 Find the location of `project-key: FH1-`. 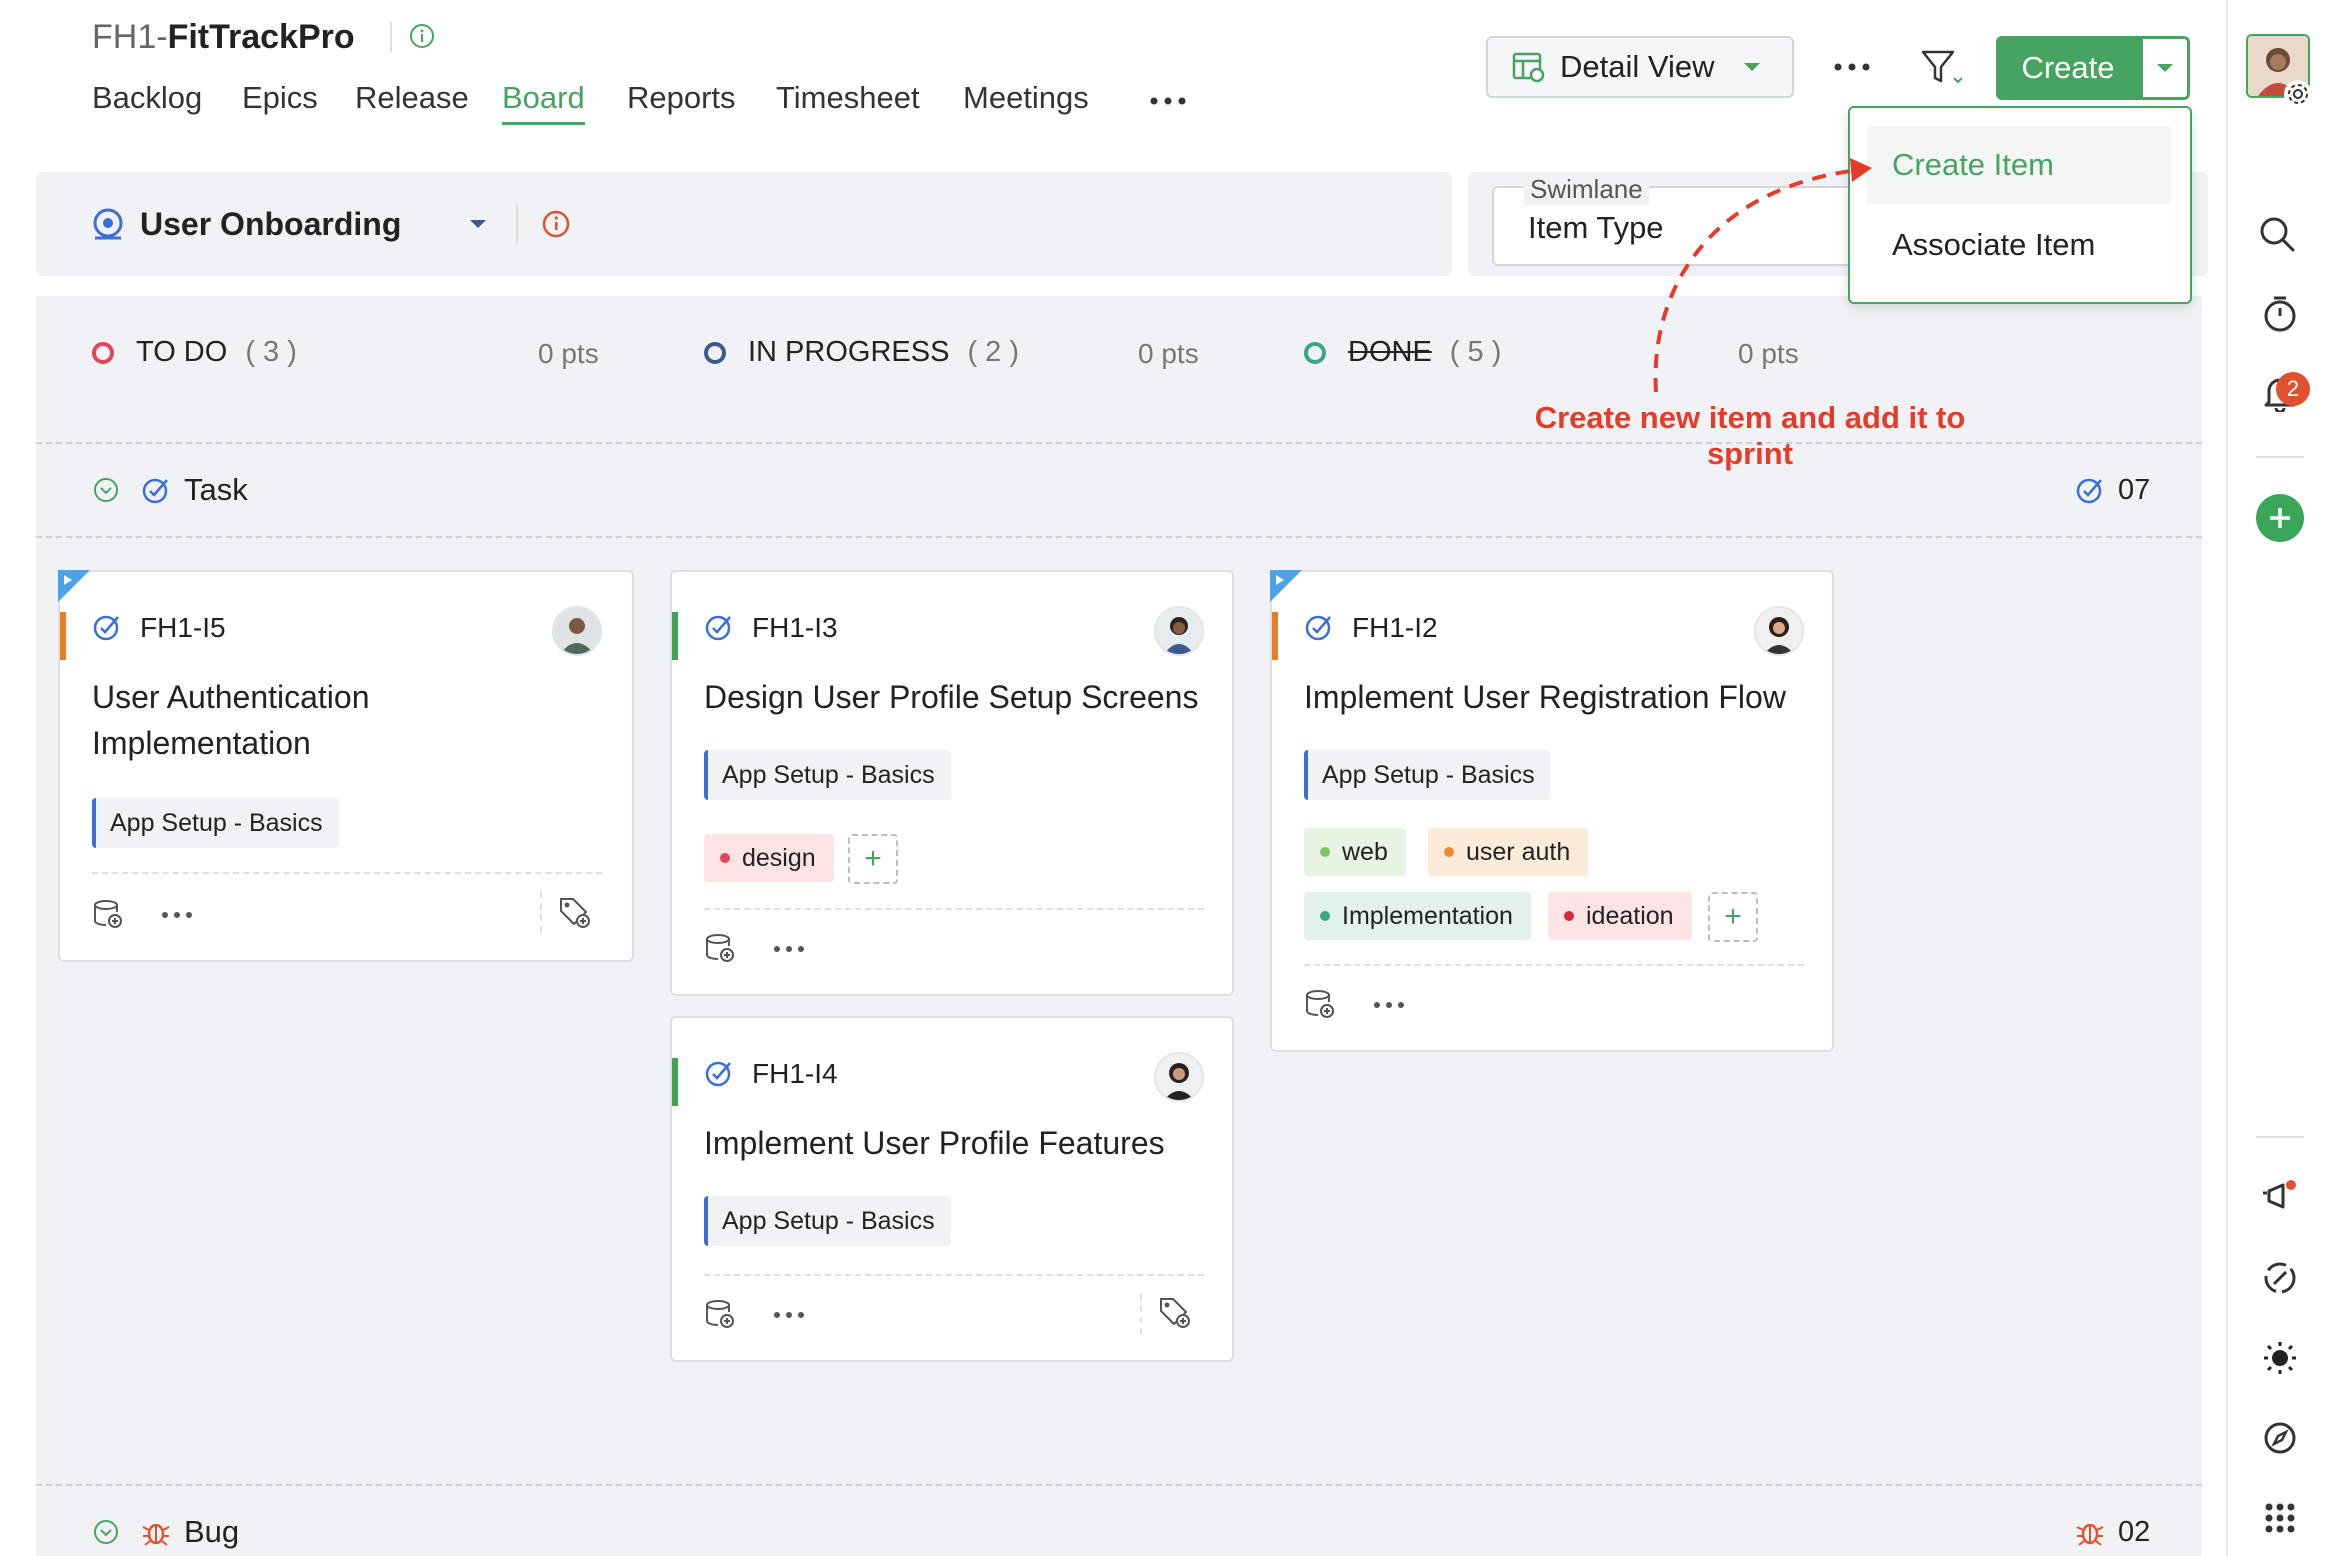

project-key: FH1- is located at coordinates (130, 37).